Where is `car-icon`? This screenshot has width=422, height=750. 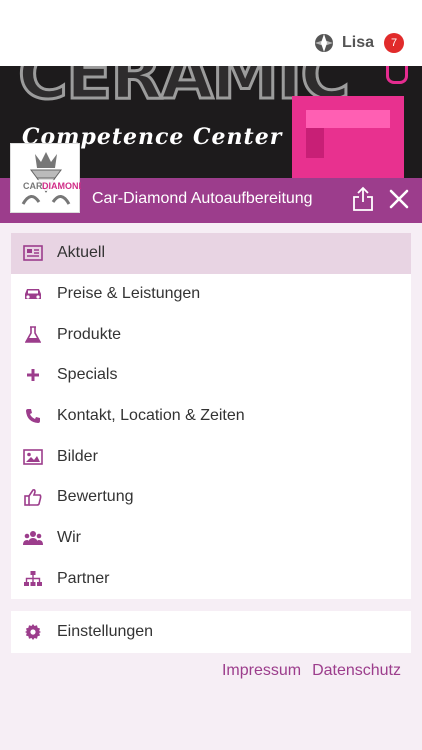 car-icon is located at coordinates (33, 294).